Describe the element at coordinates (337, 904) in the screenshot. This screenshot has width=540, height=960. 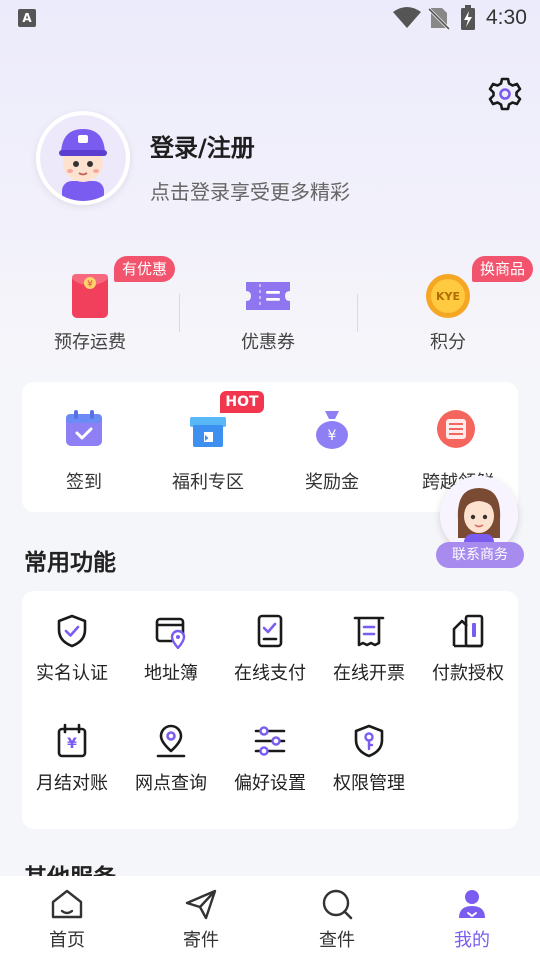
I see `search-package-icon` at that location.